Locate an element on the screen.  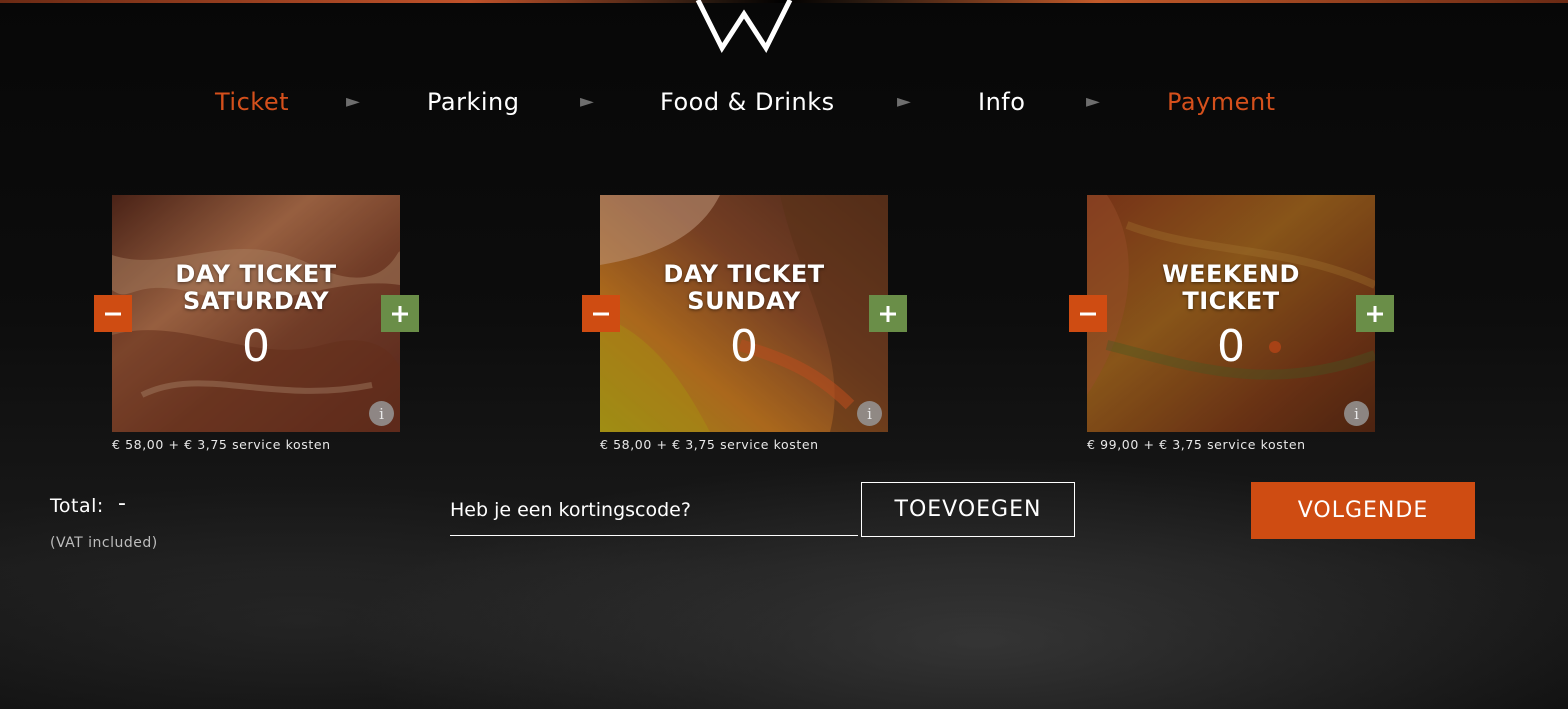
ticket-name: DAY TICKET SATURDAY is located at coordinates (256, 288).